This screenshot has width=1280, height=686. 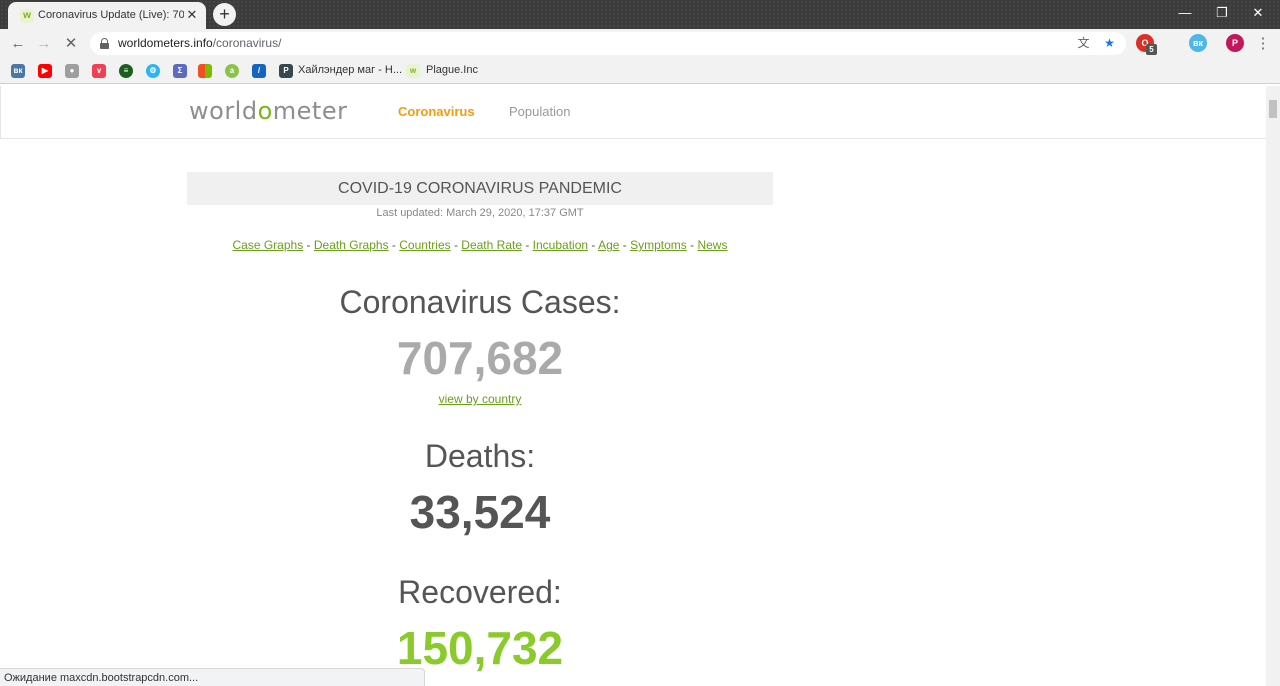 What do you see at coordinates (192, 15) in the screenshot?
I see `tab-close-icon: ✕` at bounding box center [192, 15].